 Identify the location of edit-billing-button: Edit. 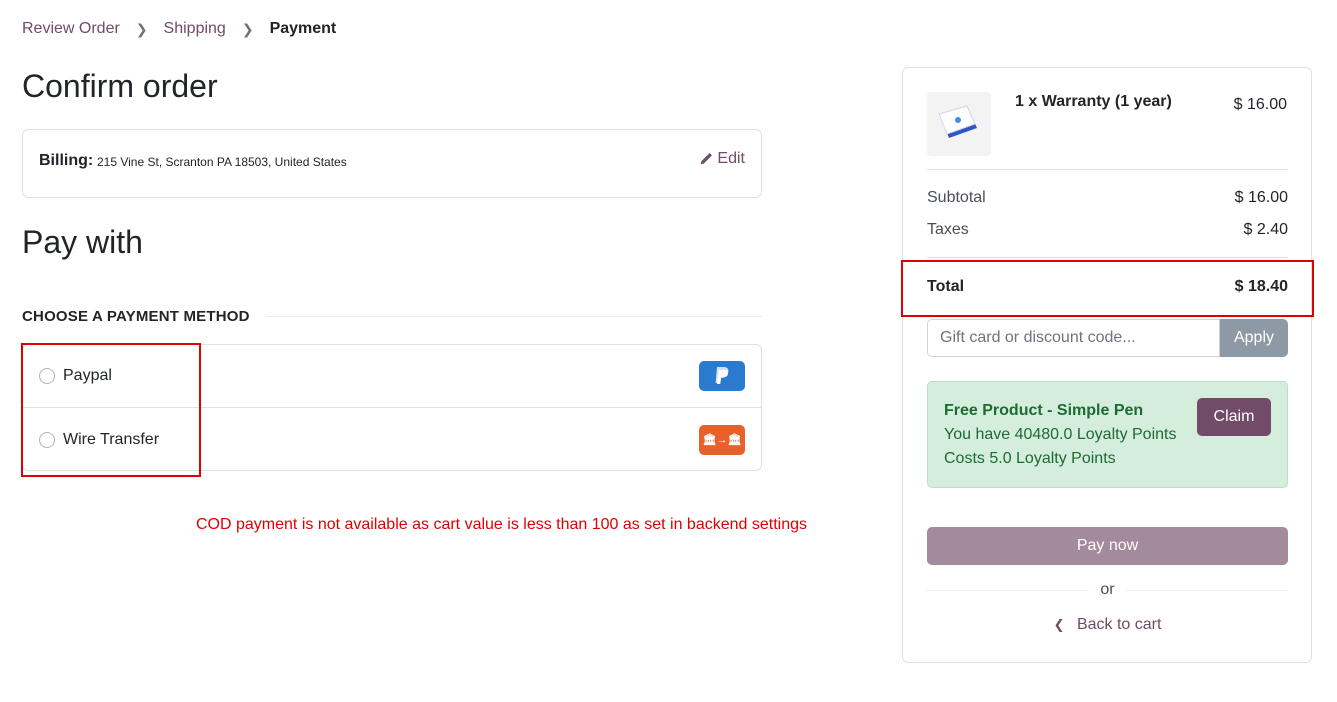
(722, 159).